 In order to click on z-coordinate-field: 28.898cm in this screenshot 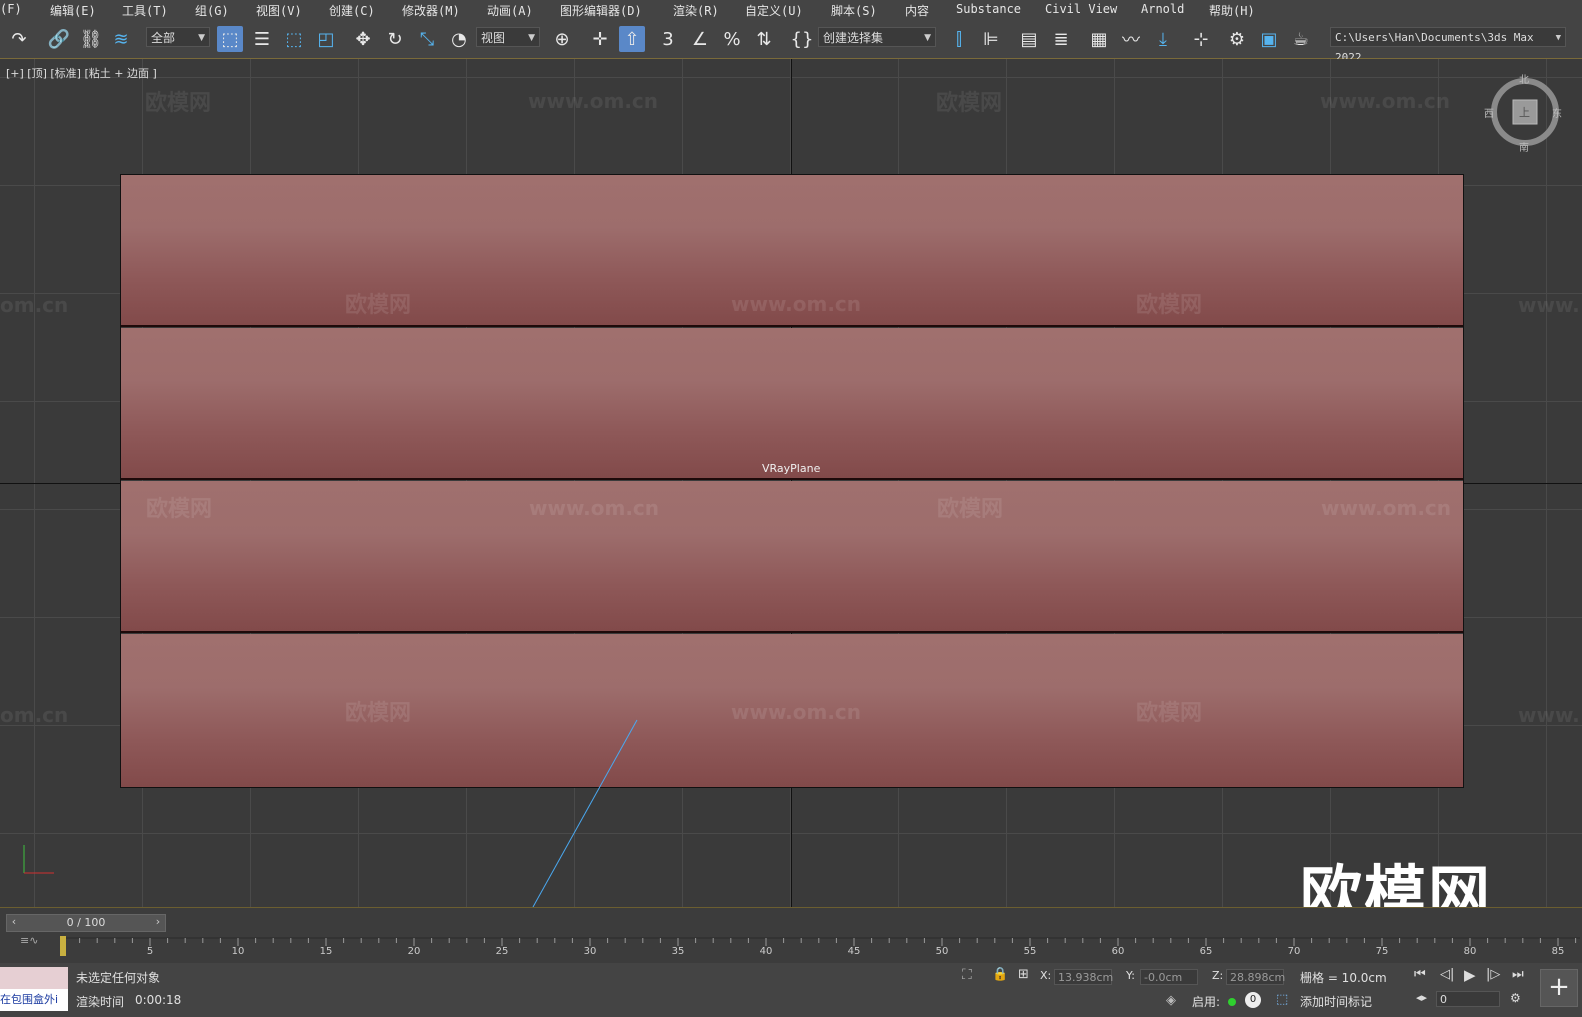, I will do `click(1255, 977)`.